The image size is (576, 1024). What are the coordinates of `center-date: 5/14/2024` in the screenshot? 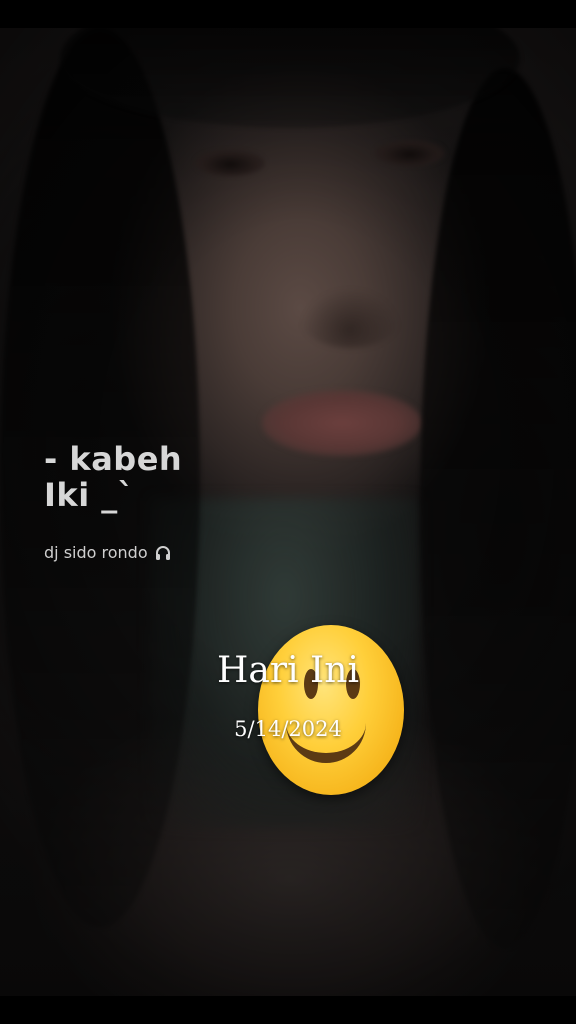 It's located at (288, 729).